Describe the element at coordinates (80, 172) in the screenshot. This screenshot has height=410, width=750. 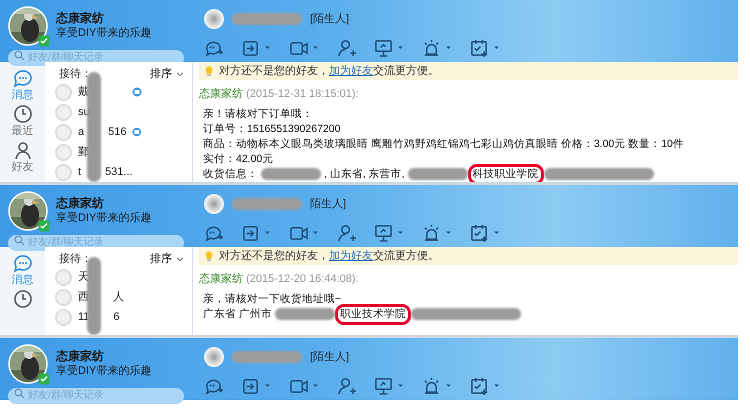
I see `contact-name: t` at that location.